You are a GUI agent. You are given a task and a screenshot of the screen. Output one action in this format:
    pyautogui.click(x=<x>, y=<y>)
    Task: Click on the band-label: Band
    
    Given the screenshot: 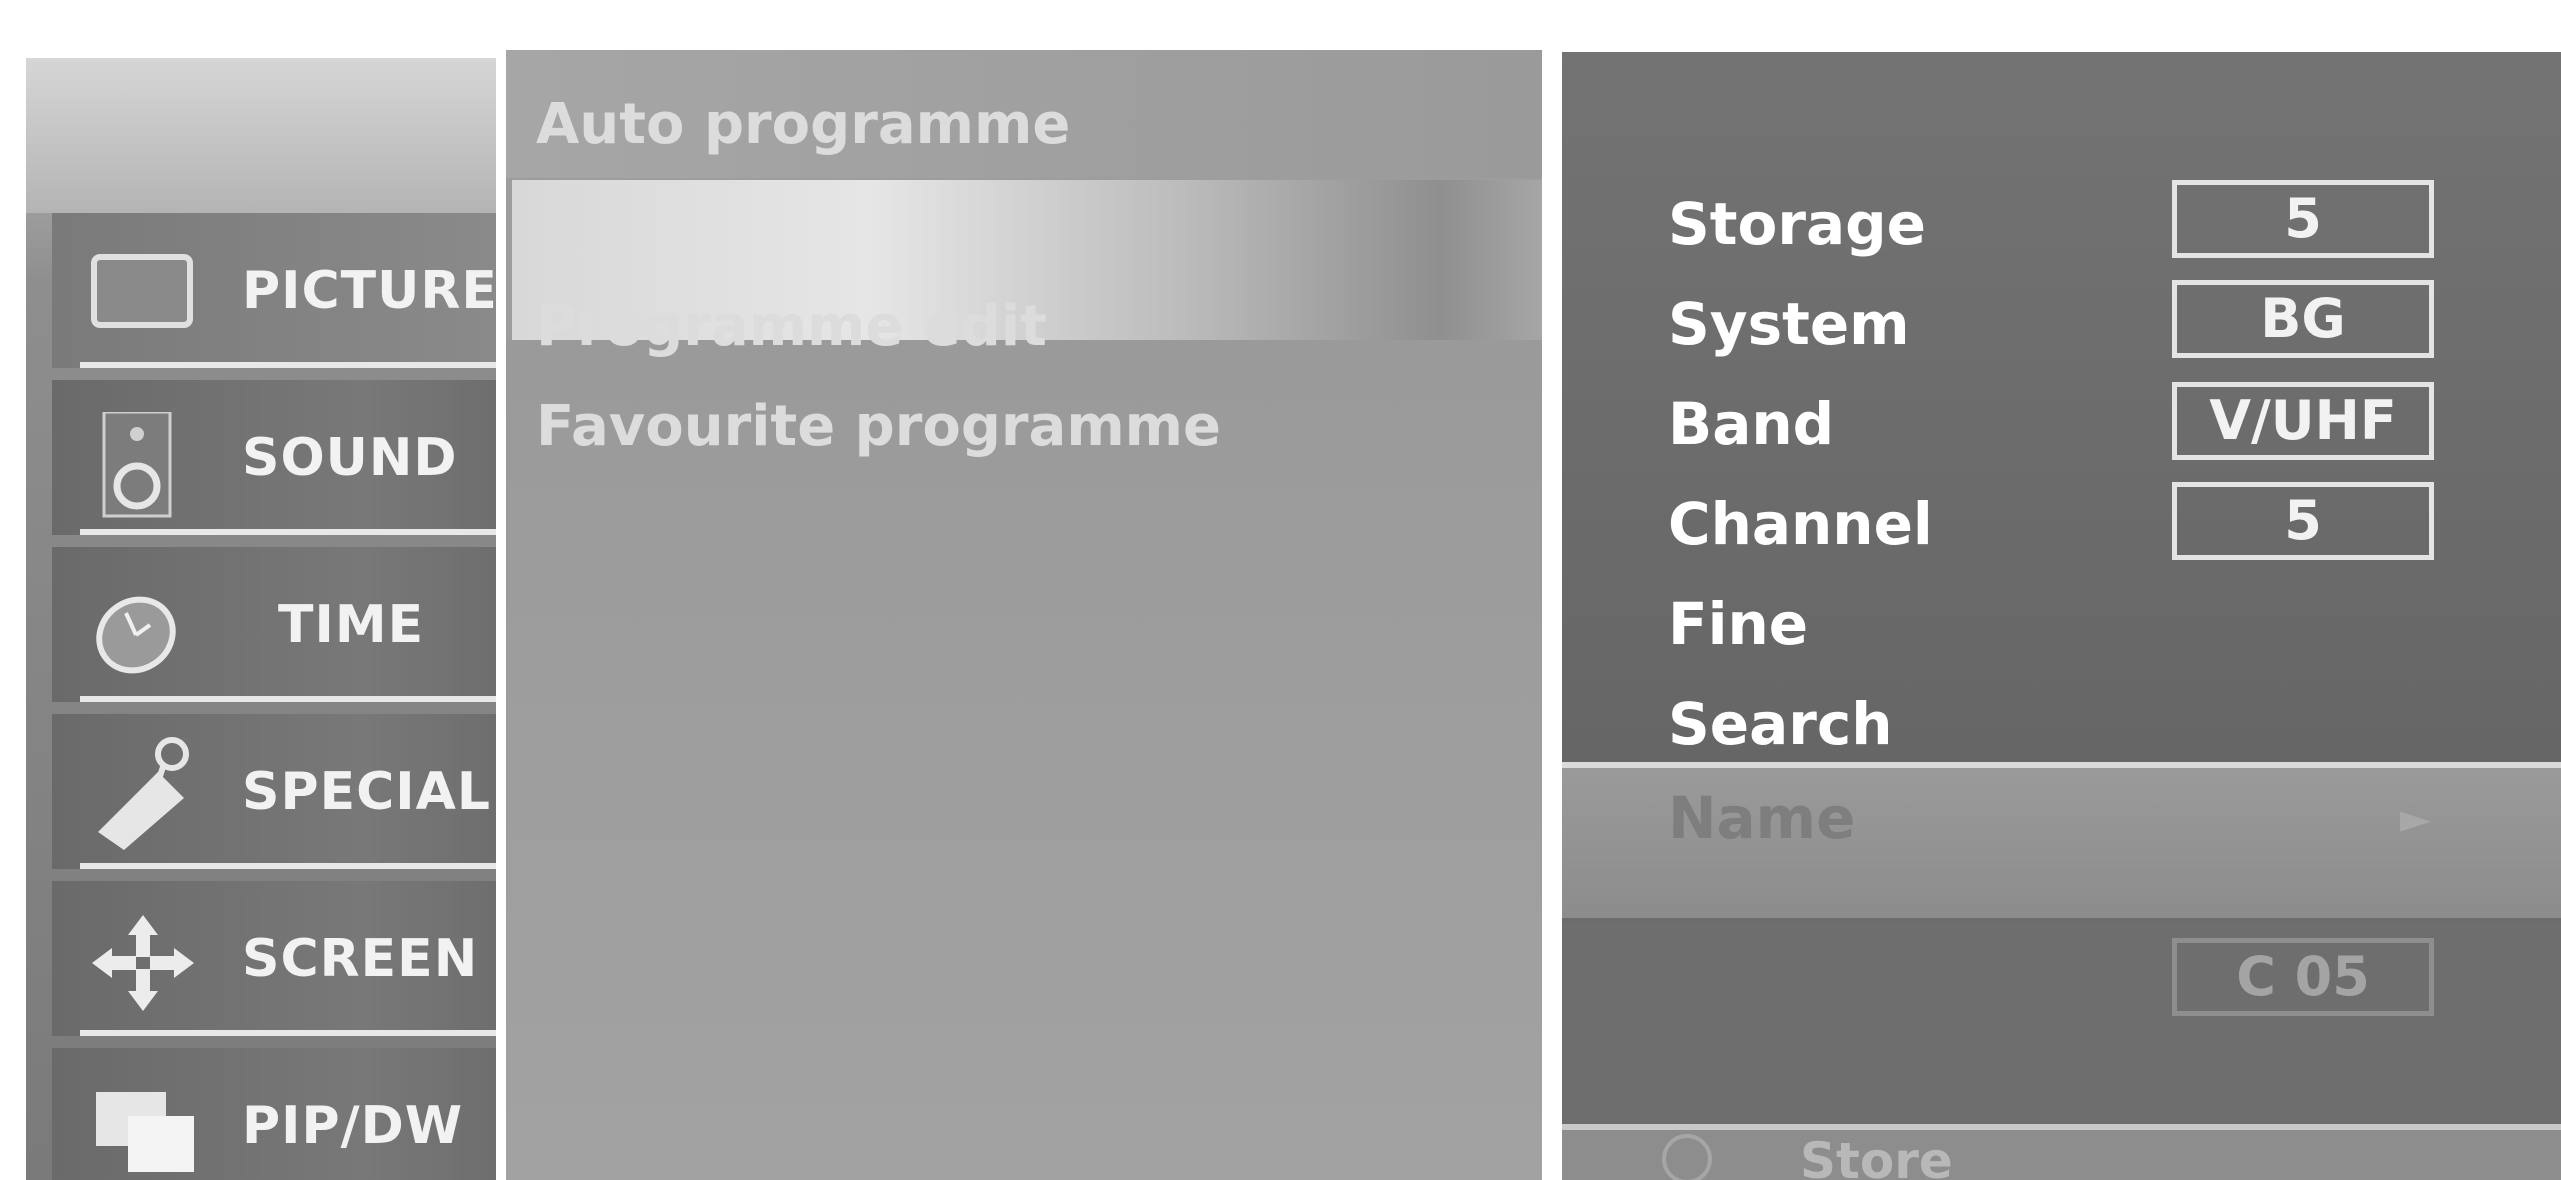 What is the action you would take?
    pyautogui.click(x=1751, y=424)
    